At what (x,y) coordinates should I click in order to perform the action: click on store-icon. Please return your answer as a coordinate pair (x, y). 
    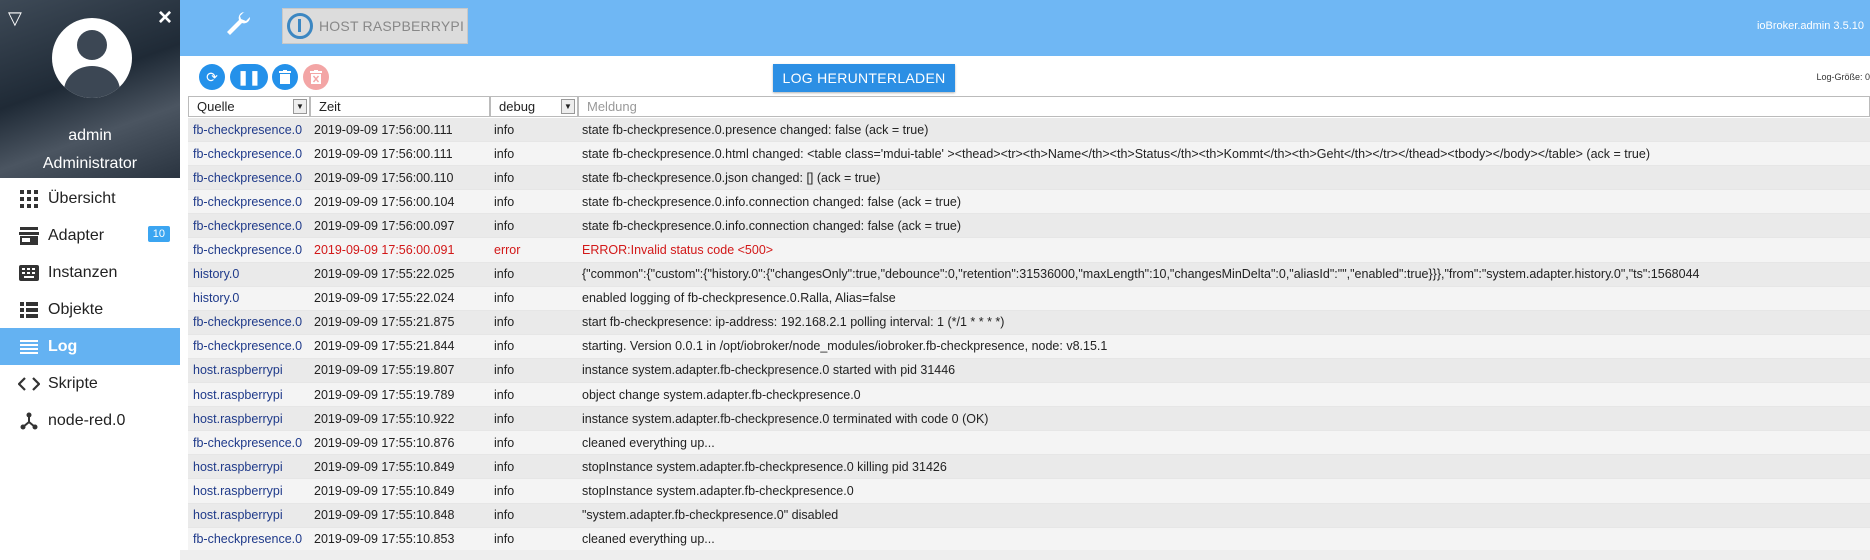
    Looking at the image, I should click on (29, 236).